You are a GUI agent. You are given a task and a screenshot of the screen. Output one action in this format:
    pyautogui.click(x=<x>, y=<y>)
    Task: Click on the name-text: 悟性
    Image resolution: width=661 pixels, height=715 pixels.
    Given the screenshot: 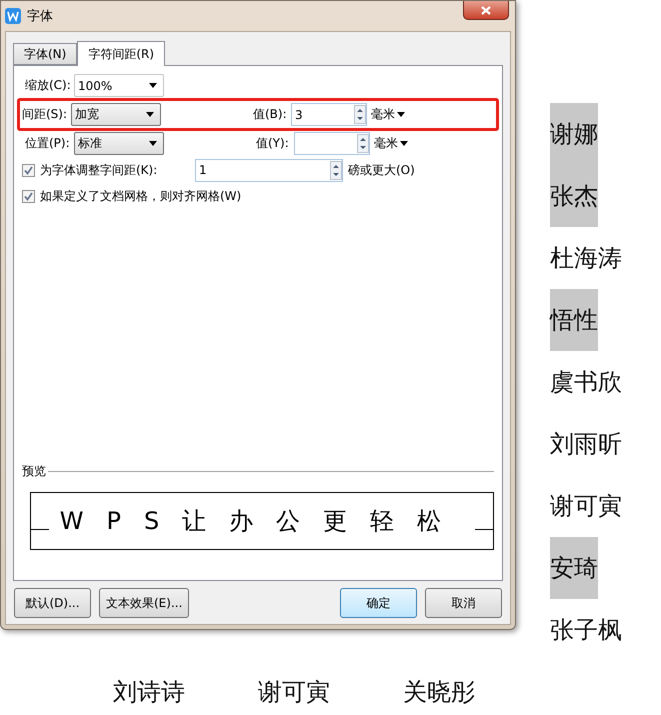 What is the action you would take?
    pyautogui.click(x=574, y=320)
    